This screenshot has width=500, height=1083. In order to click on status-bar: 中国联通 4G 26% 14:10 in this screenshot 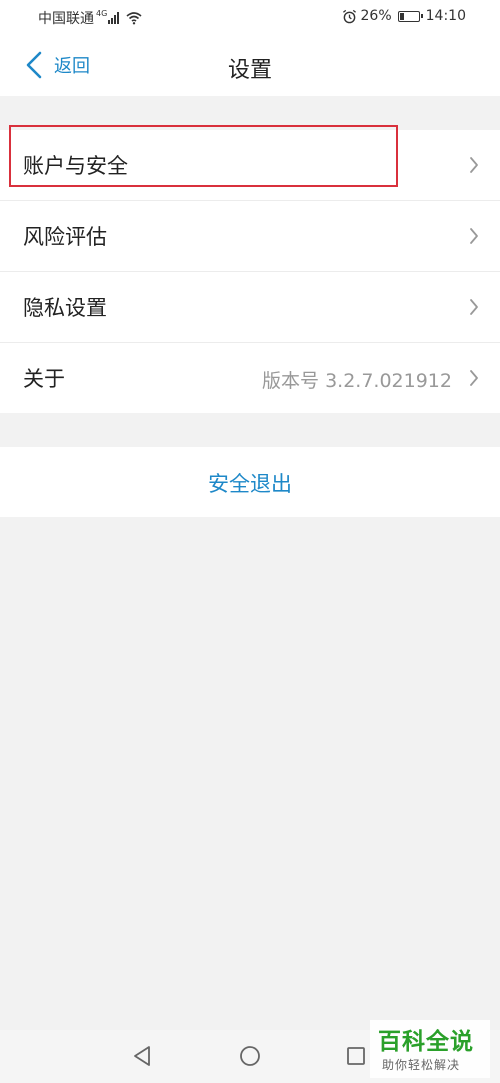, I will do `click(250, 17)`.